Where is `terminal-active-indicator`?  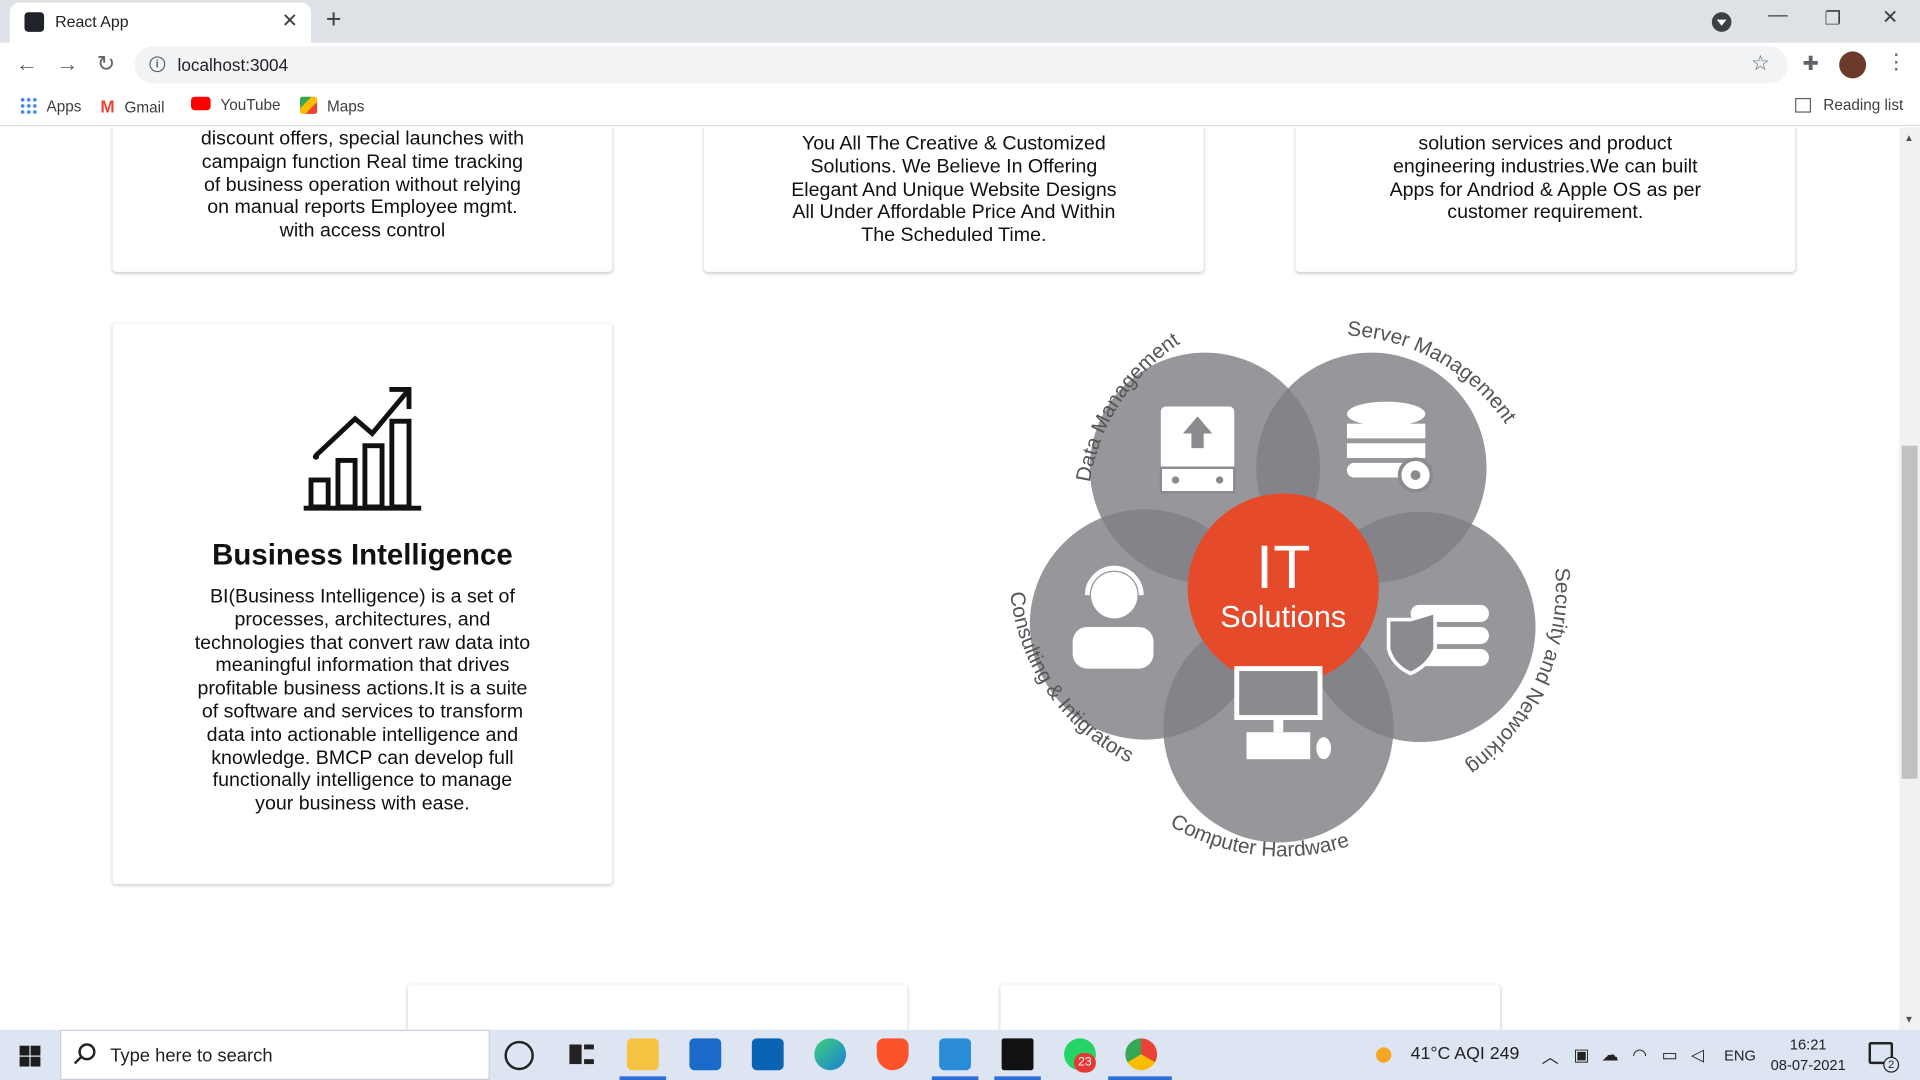
terminal-active-indicator is located at coordinates (1017, 1078).